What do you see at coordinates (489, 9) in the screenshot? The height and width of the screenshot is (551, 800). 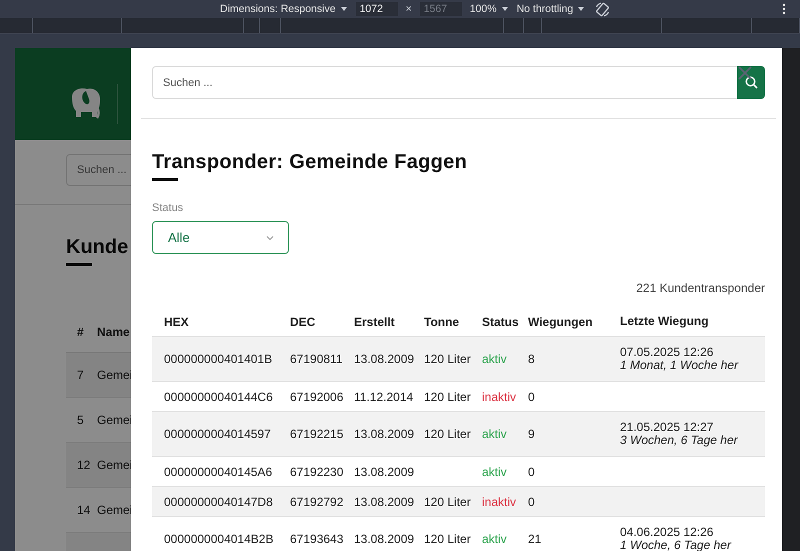 I see `zoom-dropdown: 100%` at bounding box center [489, 9].